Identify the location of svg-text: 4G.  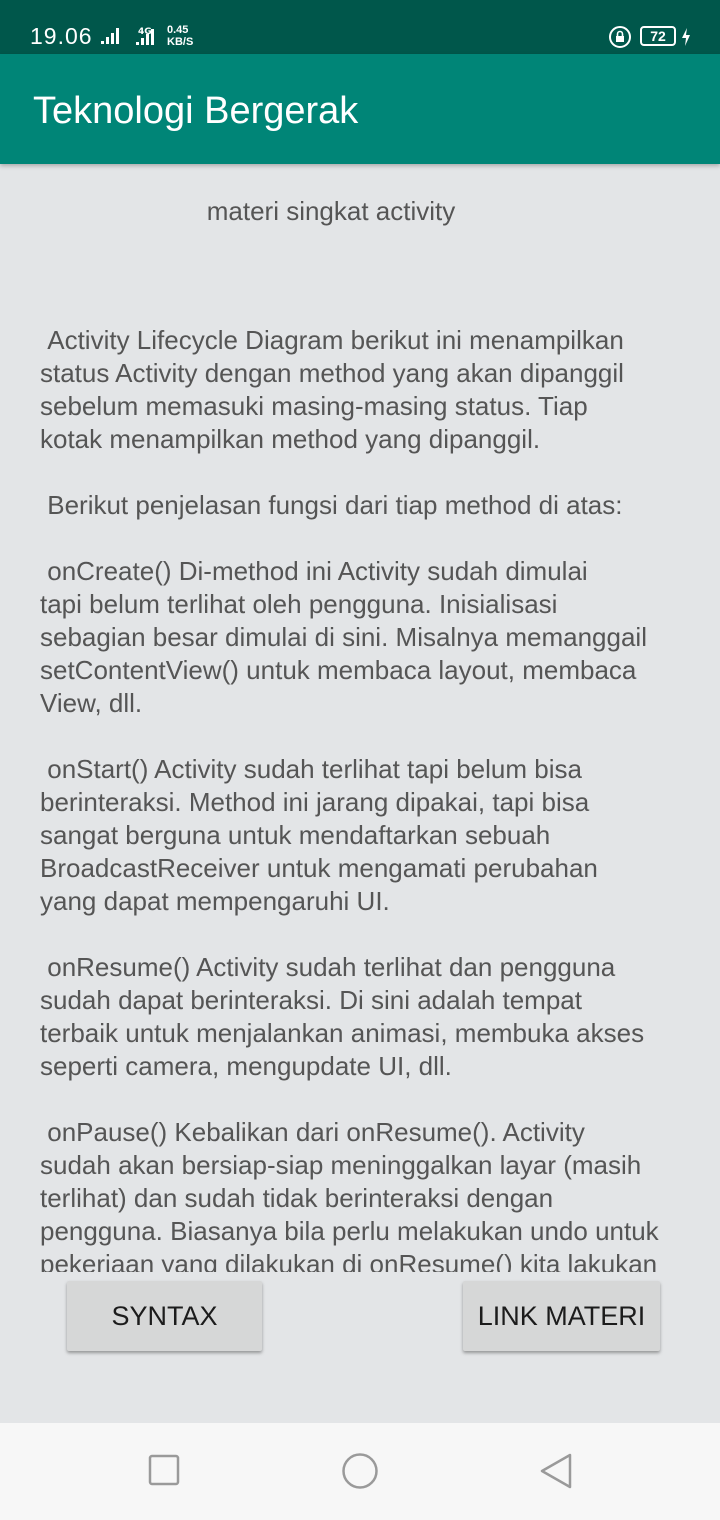
(145, 32).